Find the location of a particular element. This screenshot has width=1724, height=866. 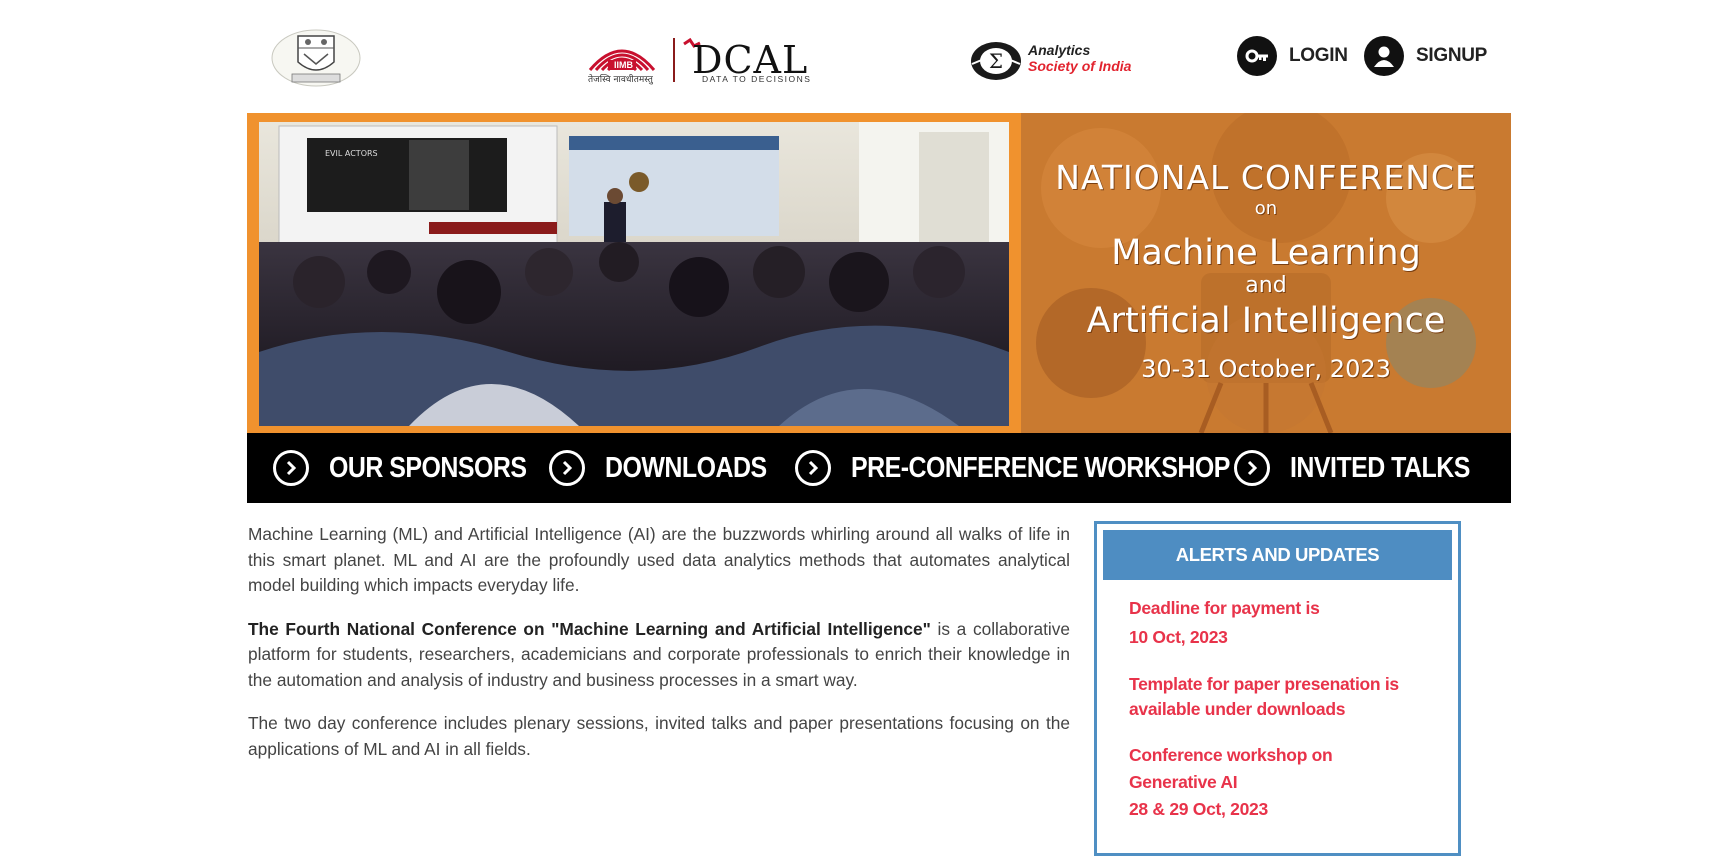

nav-our-sponsors: OUR SPONSORS is located at coordinates (416, 468).